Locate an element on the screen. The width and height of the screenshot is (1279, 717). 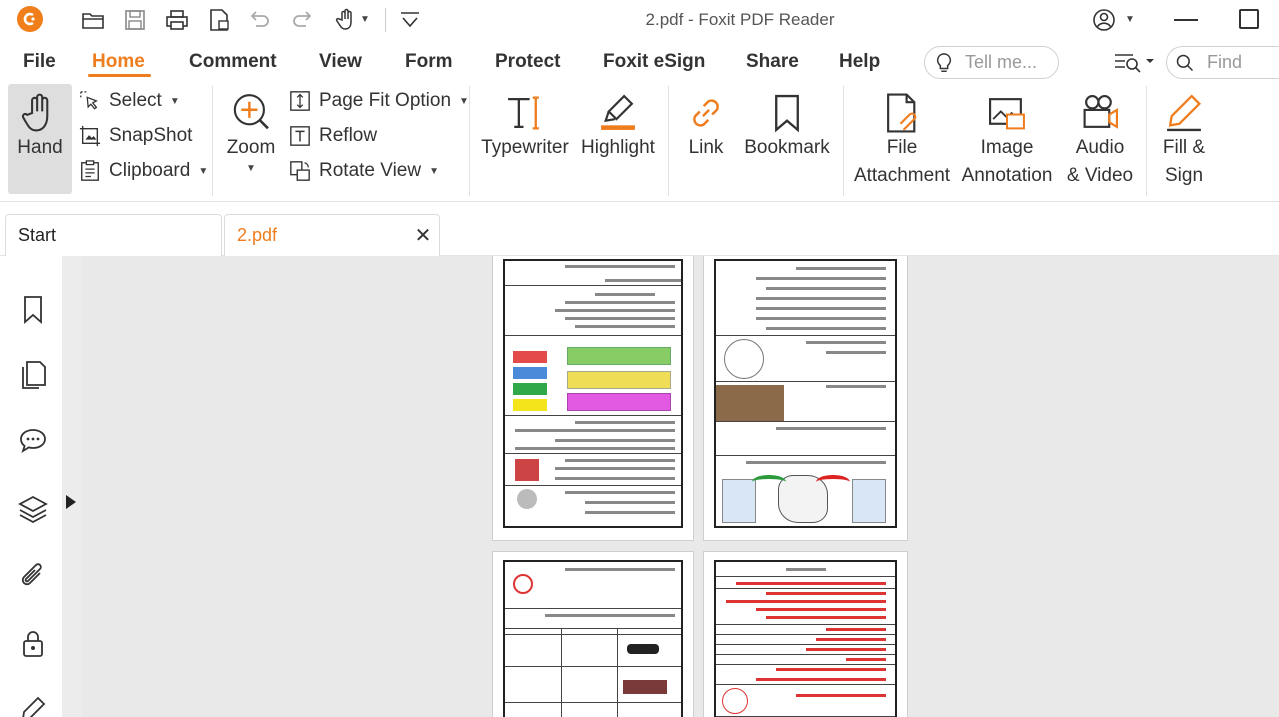
clipboard-label: Clipboard is located at coordinates (150, 170).